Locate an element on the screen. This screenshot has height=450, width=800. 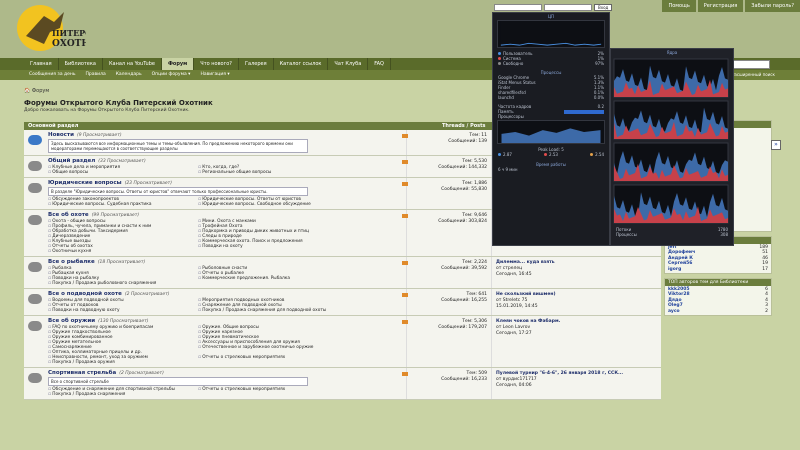
subnav-rules: Правила is located at coordinates (96, 75).